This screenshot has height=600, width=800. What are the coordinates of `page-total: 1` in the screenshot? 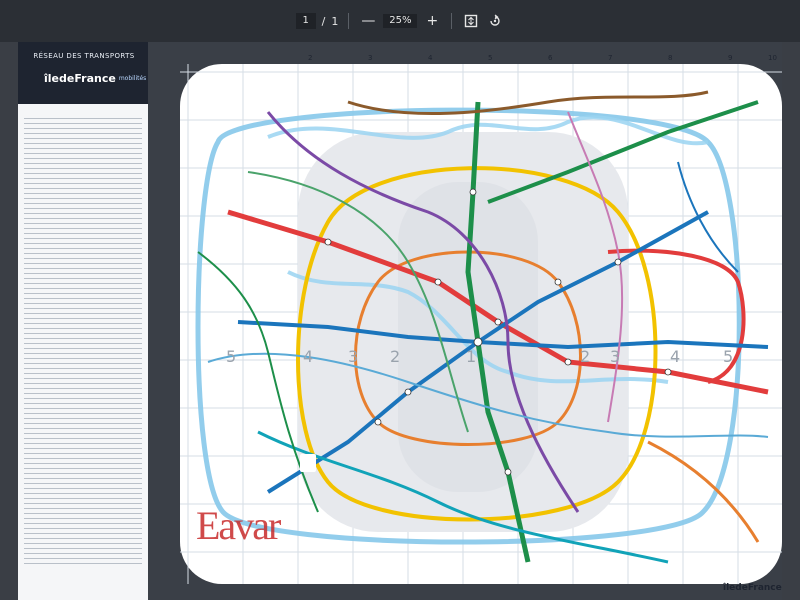 It's located at (335, 21).